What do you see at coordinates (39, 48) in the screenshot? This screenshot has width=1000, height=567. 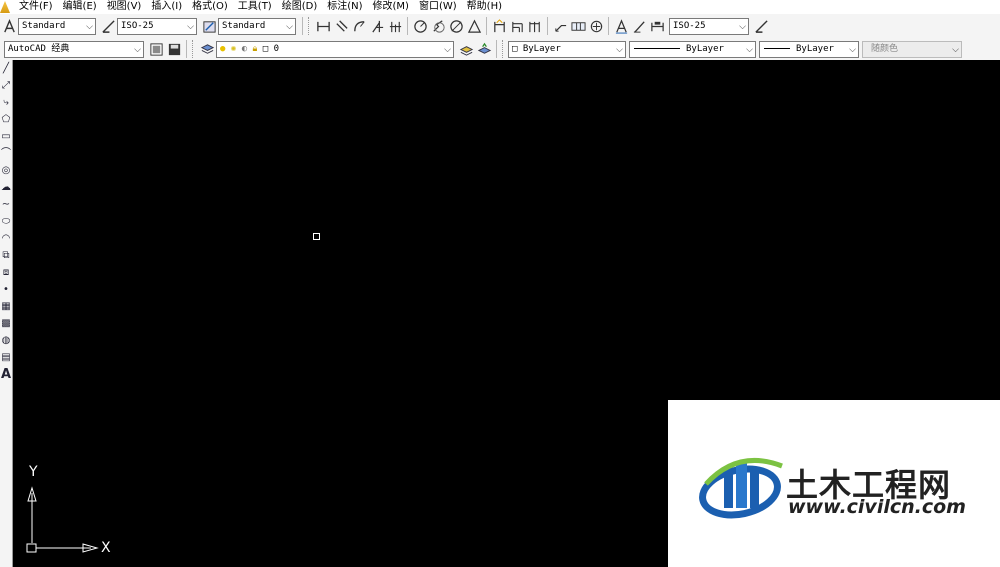 I see `workspace-value: AutoCAD 经典` at bounding box center [39, 48].